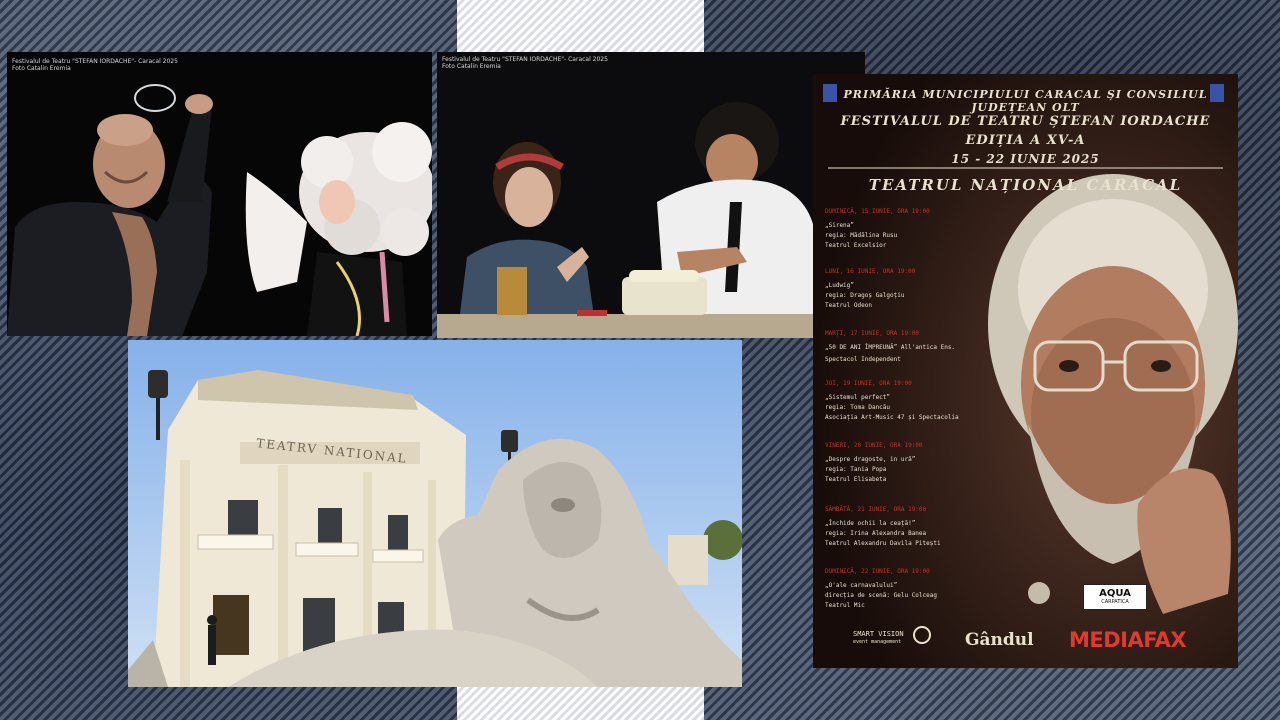 Image resolution: width=1280 pixels, height=720 pixels. What do you see at coordinates (870, 271) in the screenshot?
I see `event-day: LUNI, 16 IUNIE, ORA 19:00` at bounding box center [870, 271].